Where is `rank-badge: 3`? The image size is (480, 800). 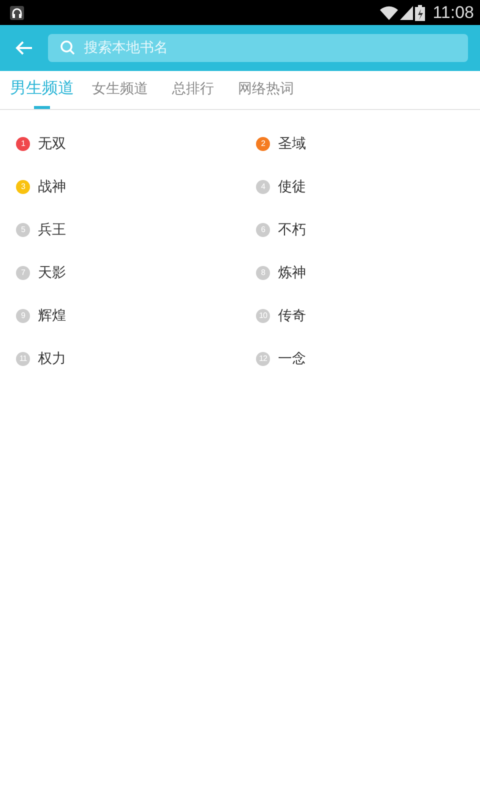 rank-badge: 3 is located at coordinates (23, 187).